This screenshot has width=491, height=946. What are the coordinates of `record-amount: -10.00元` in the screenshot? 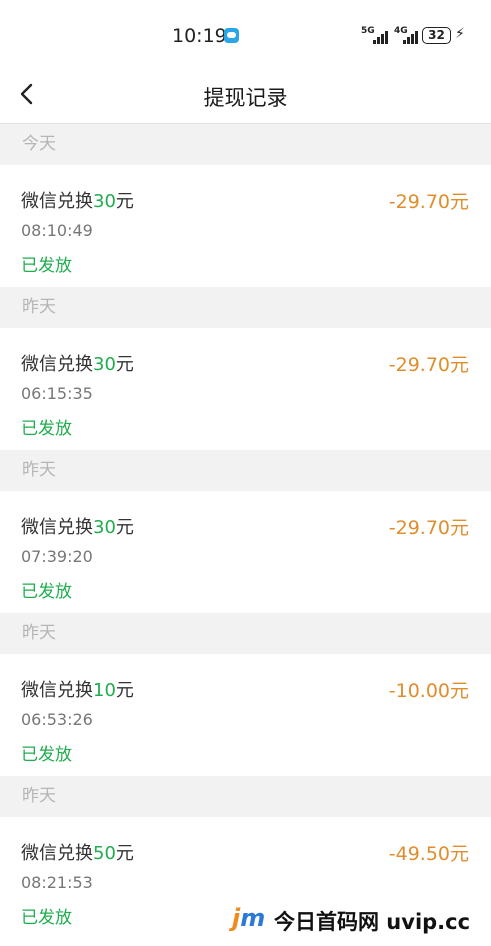 It's located at (428, 691).